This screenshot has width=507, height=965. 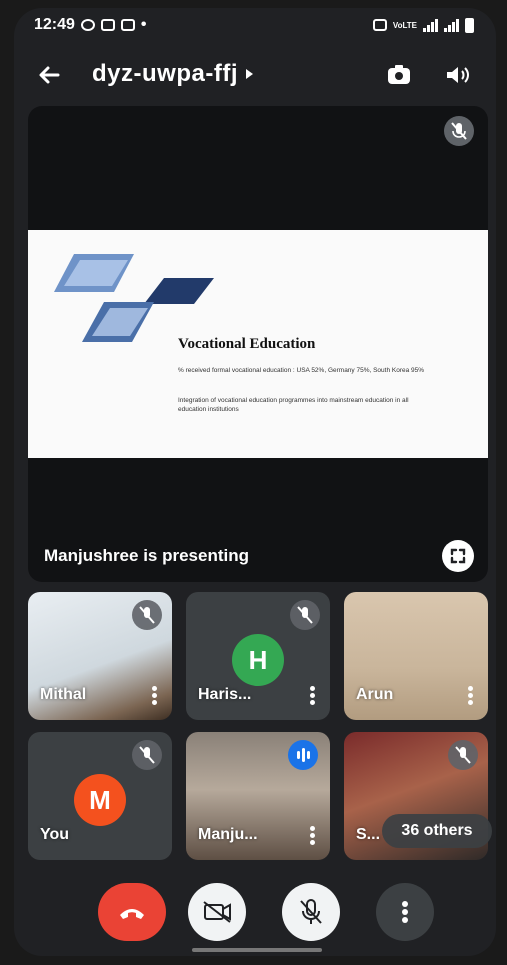 I want to click on more-options-button, so click(x=405, y=912).